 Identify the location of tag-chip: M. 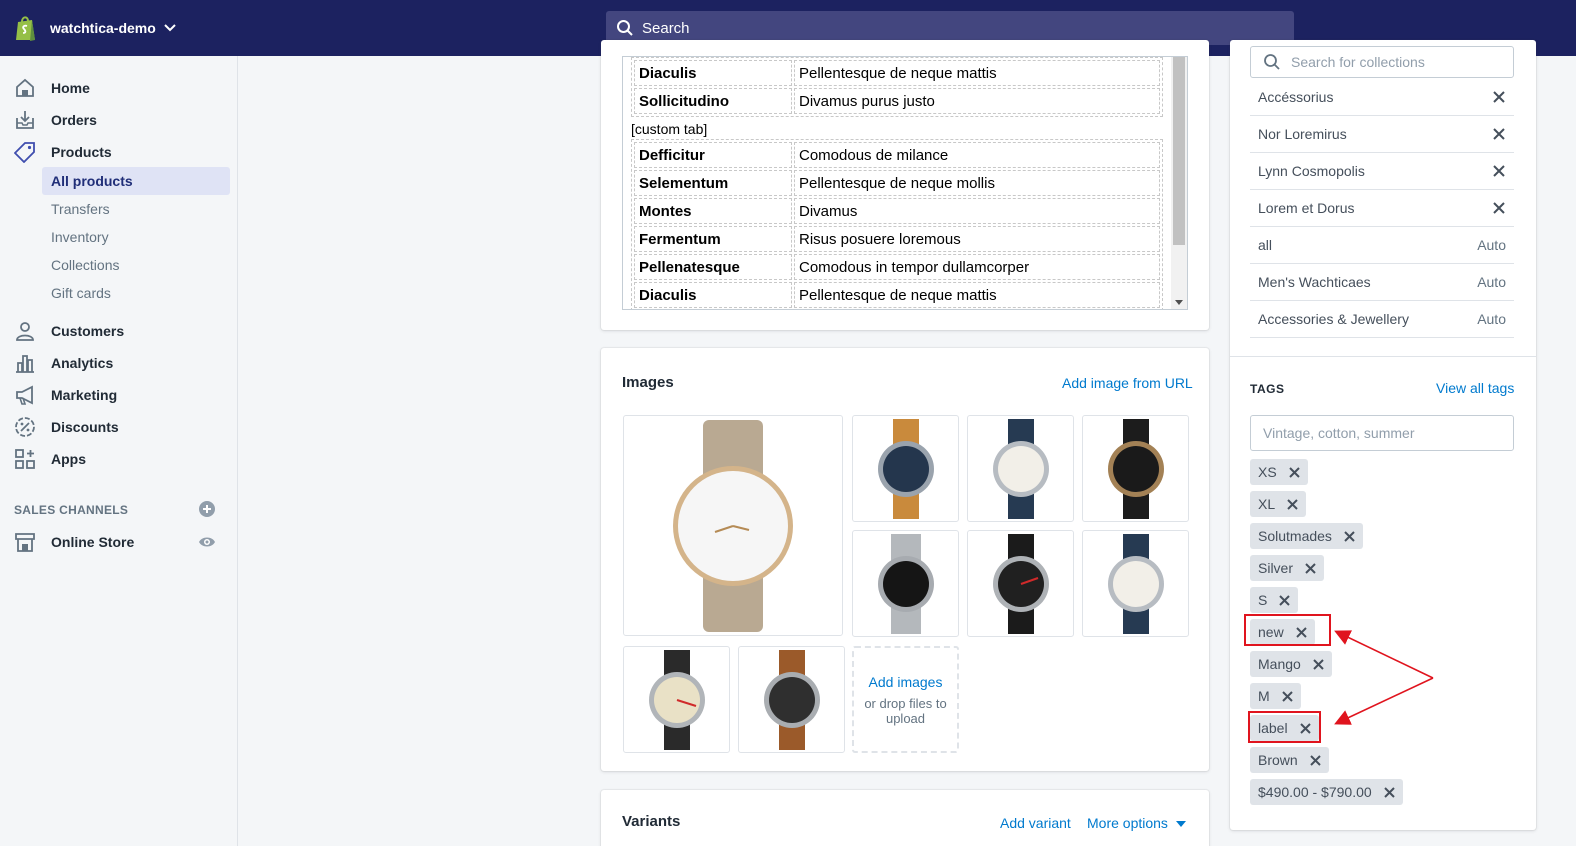
(1275, 696).